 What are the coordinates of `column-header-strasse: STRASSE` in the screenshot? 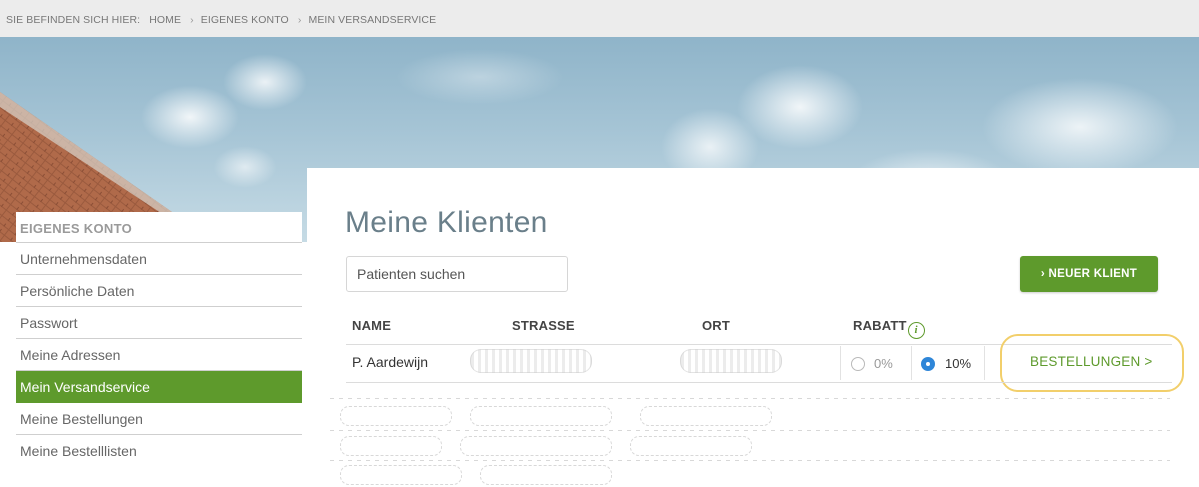 It's located at (543, 325).